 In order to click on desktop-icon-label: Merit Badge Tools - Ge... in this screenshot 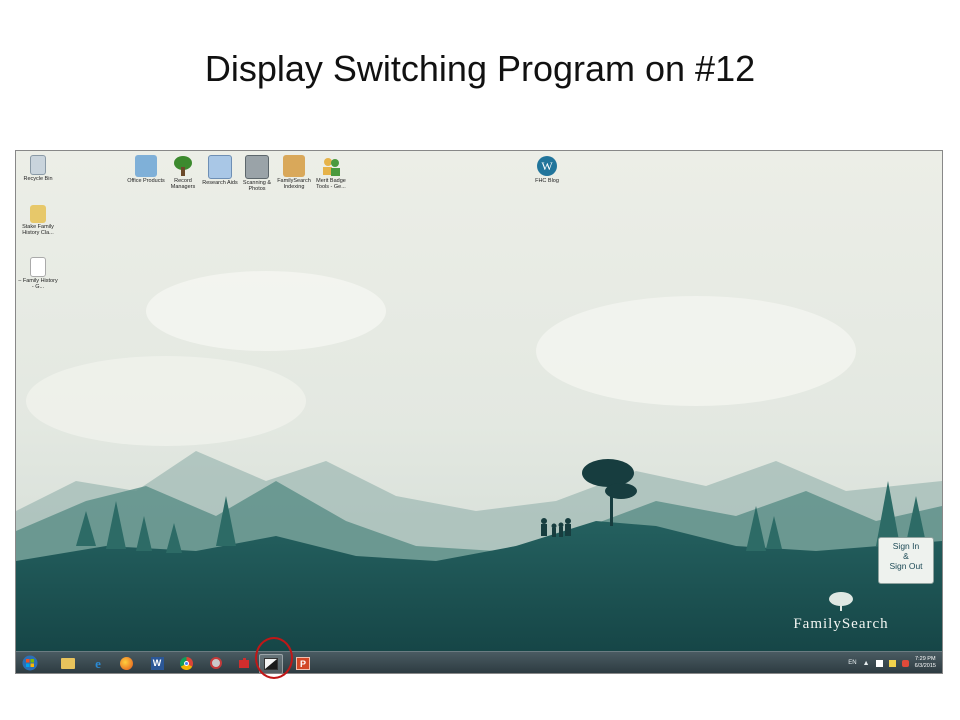, I will do `click(331, 184)`.